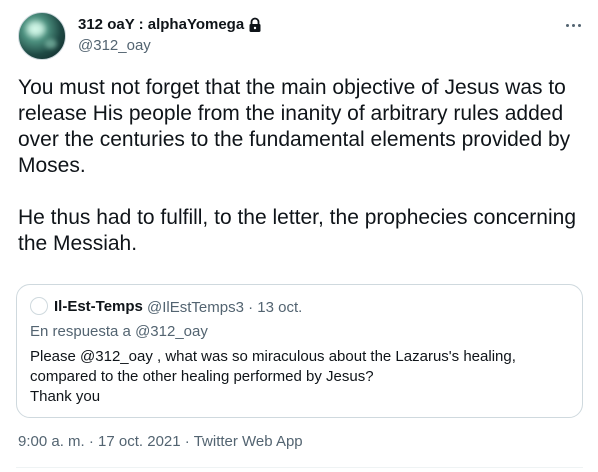 The width and height of the screenshot is (598, 472). I want to click on divider, so click(299, 467).